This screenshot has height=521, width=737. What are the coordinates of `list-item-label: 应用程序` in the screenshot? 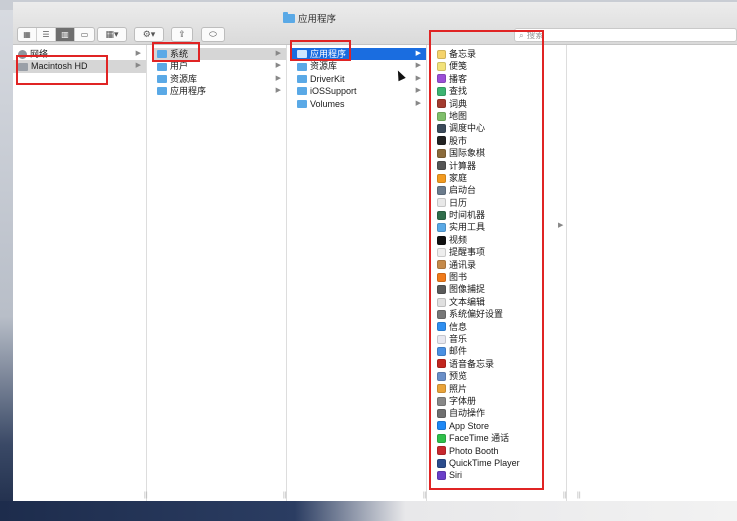 It's located at (188, 91).